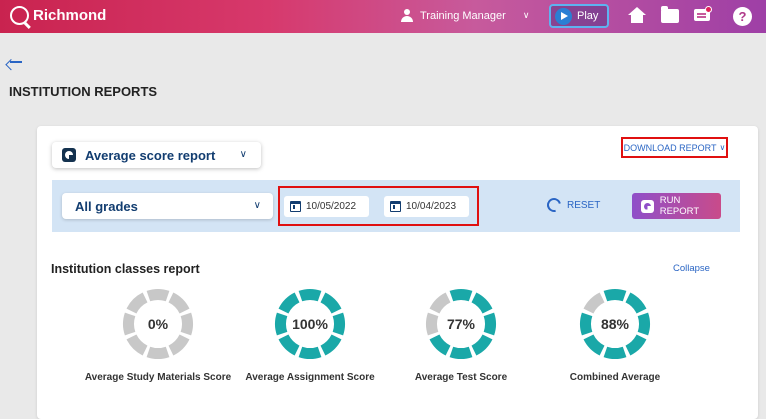 This screenshot has width=766, height=419. Describe the element at coordinates (150, 155) in the screenshot. I see `report-type-label: Average score report` at that location.